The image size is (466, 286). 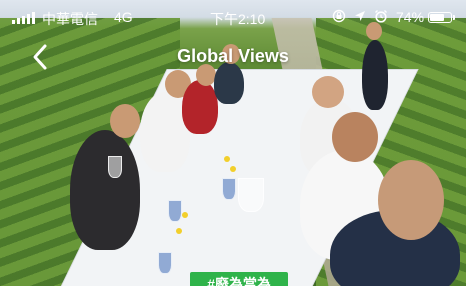 What do you see at coordinates (70, 19) in the screenshot?
I see `carrier-label: 中華電信` at bounding box center [70, 19].